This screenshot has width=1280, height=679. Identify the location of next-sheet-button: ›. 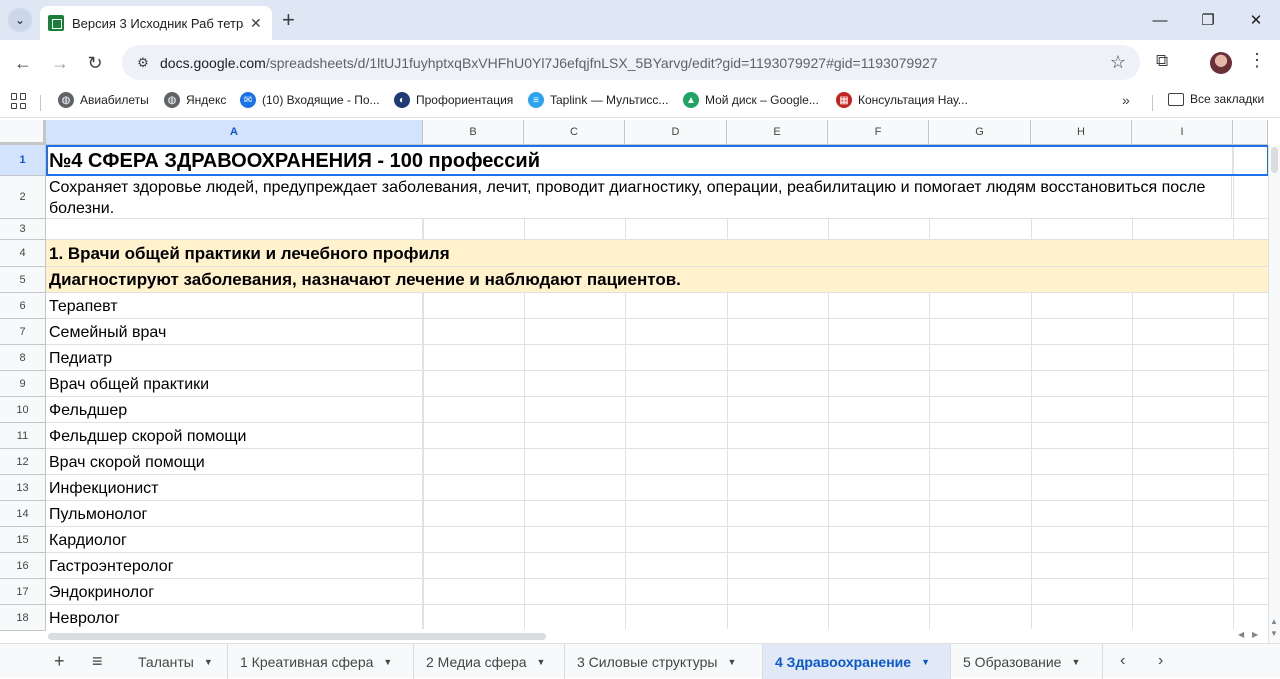
(1160, 661).